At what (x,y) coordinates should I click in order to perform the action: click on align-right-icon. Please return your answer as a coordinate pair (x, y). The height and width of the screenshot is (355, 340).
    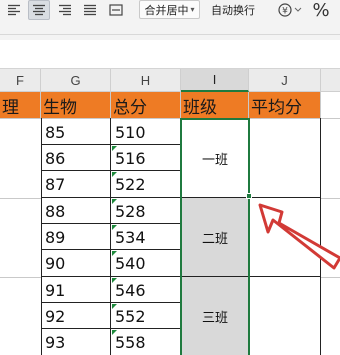
    Looking at the image, I should click on (65, 10).